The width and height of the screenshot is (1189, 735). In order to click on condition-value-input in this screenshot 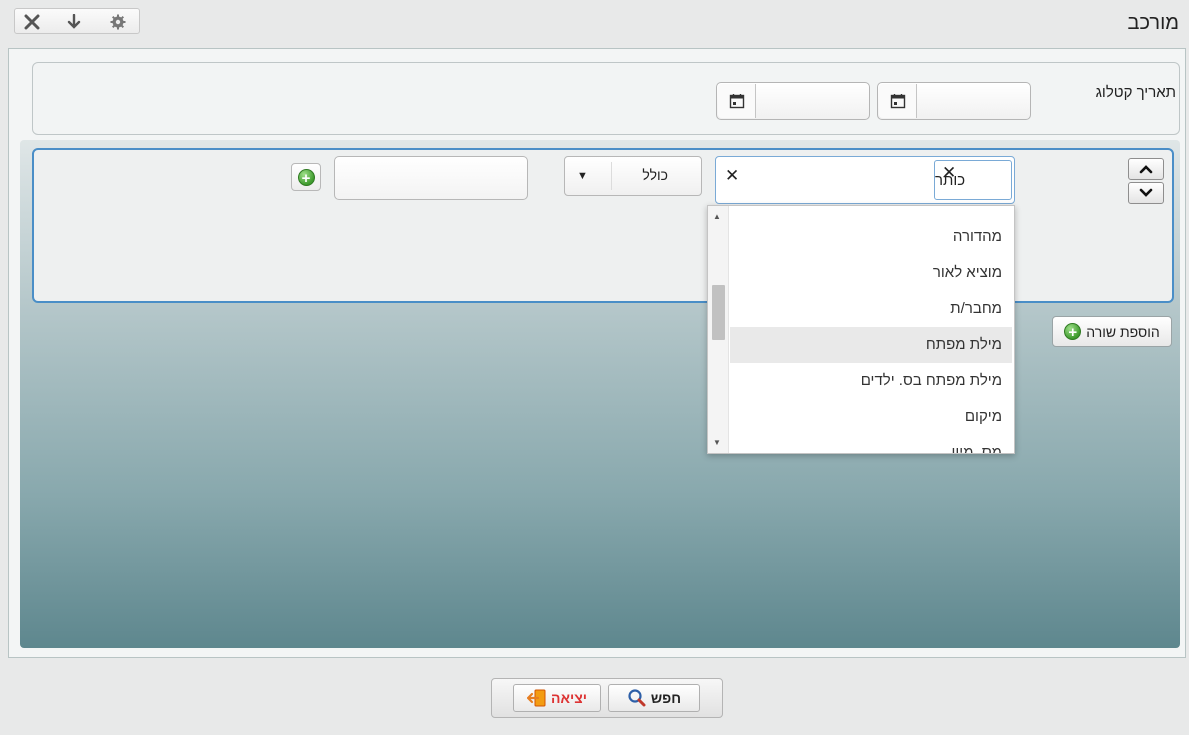, I will do `click(431, 178)`.